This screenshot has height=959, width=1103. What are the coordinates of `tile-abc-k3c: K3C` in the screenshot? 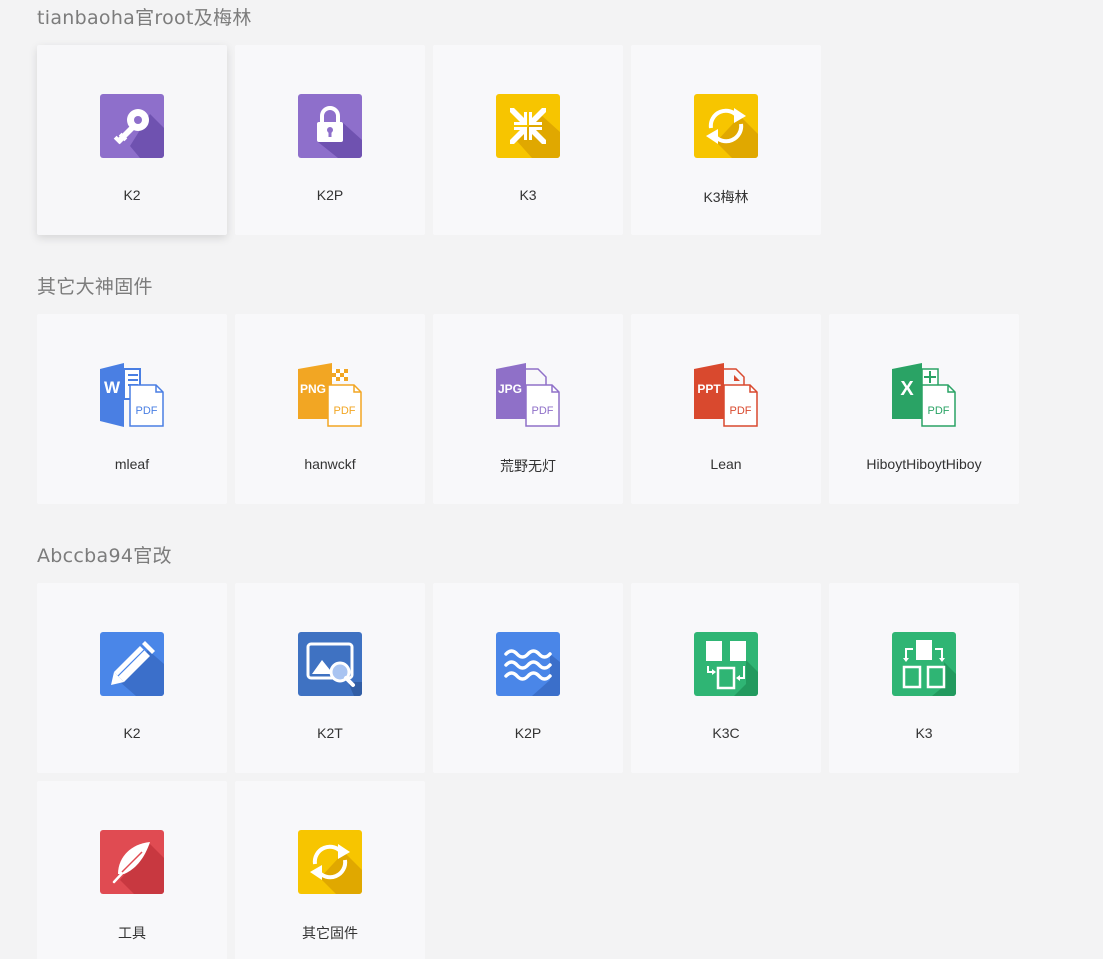 It's located at (726, 678).